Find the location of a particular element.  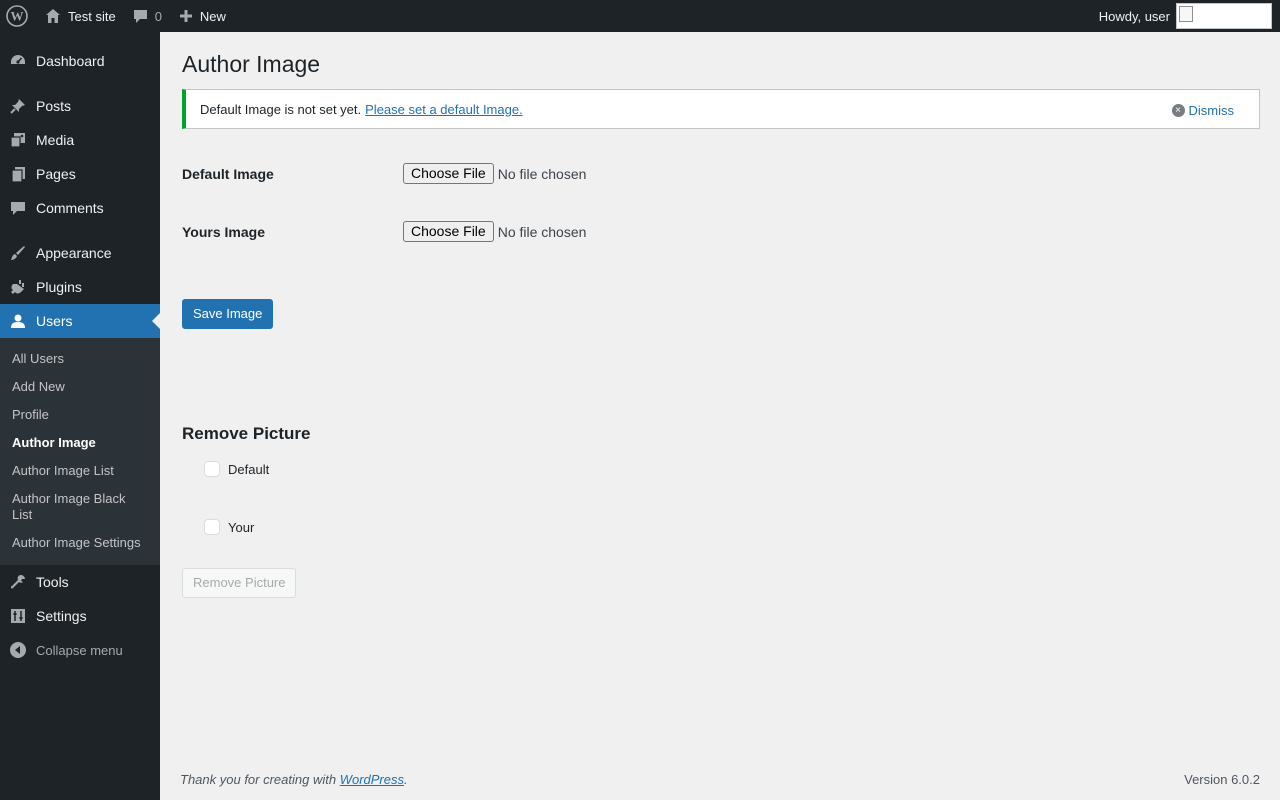

remove-your-option: Your is located at coordinates (229, 527).